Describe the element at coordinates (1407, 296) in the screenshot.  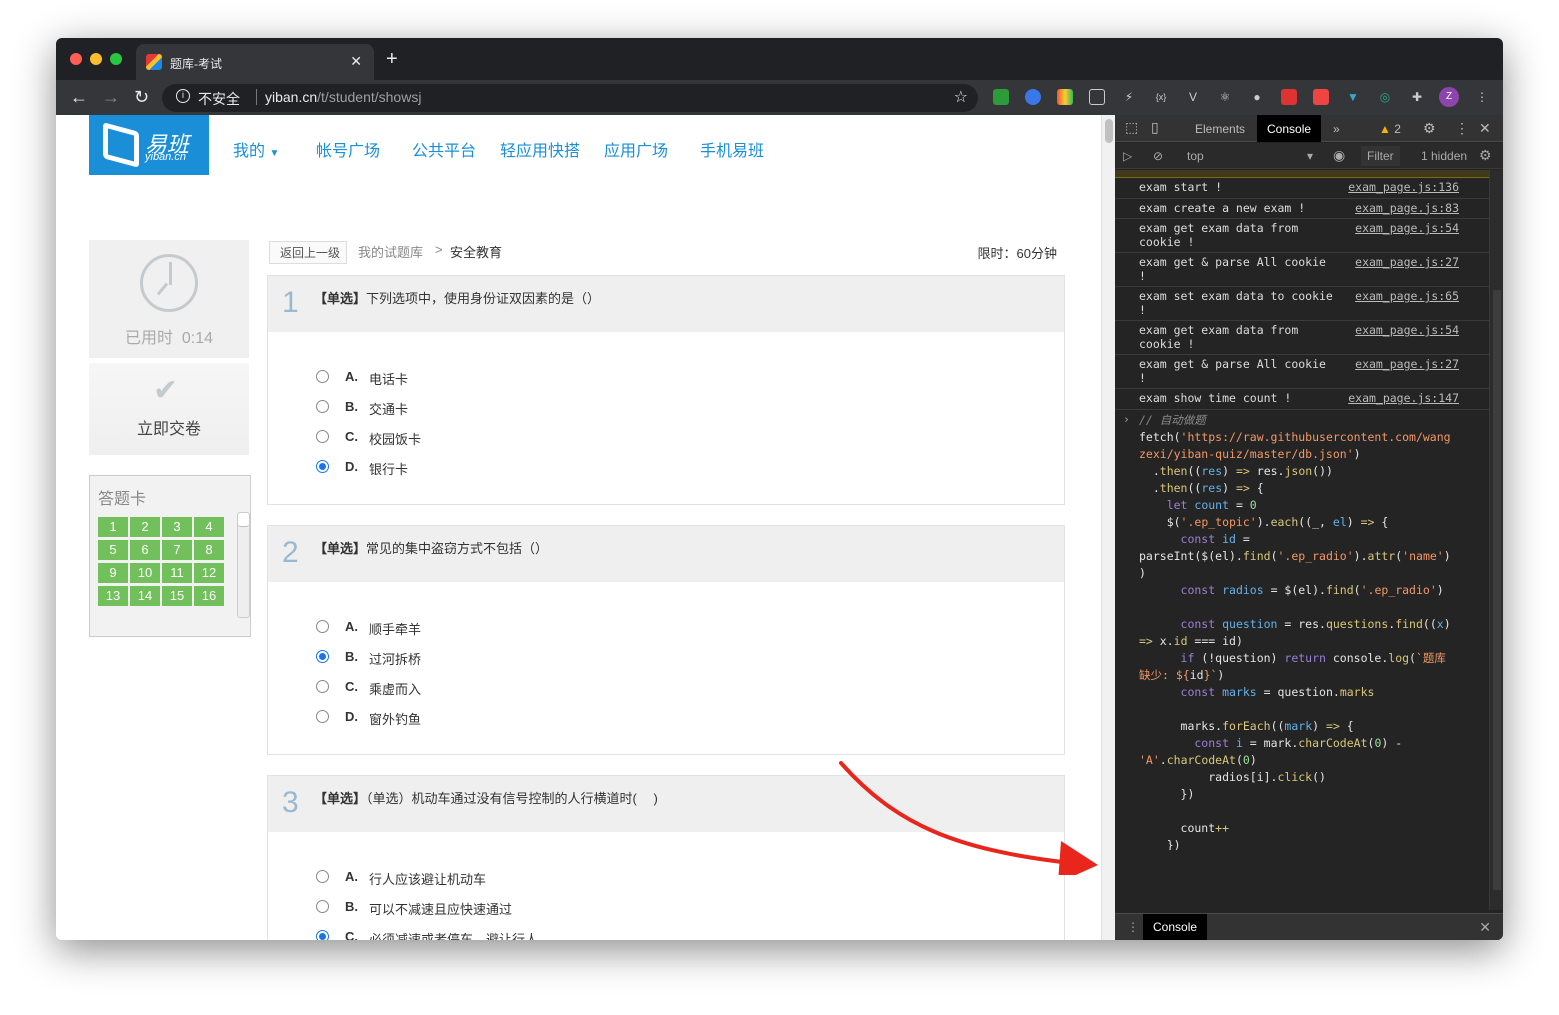
I see `source-link: exam_page.js:65` at that location.